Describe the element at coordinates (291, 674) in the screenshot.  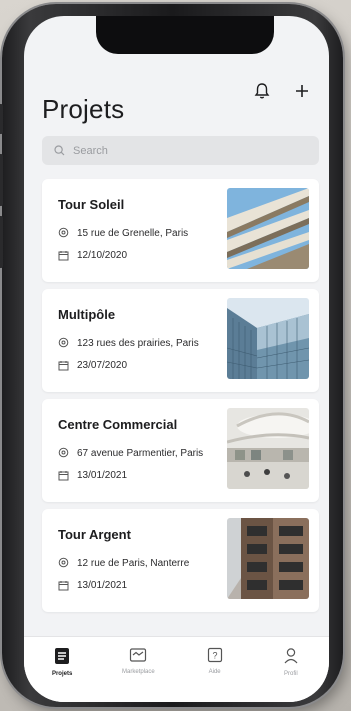
I see `tab-label: Profil` at that location.